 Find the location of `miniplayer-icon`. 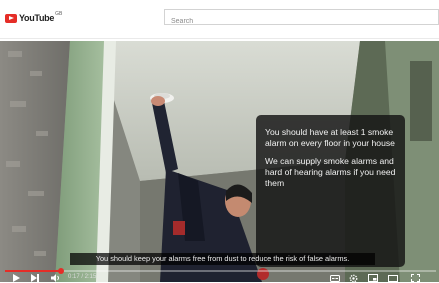

miniplayer-icon is located at coordinates (373, 278).